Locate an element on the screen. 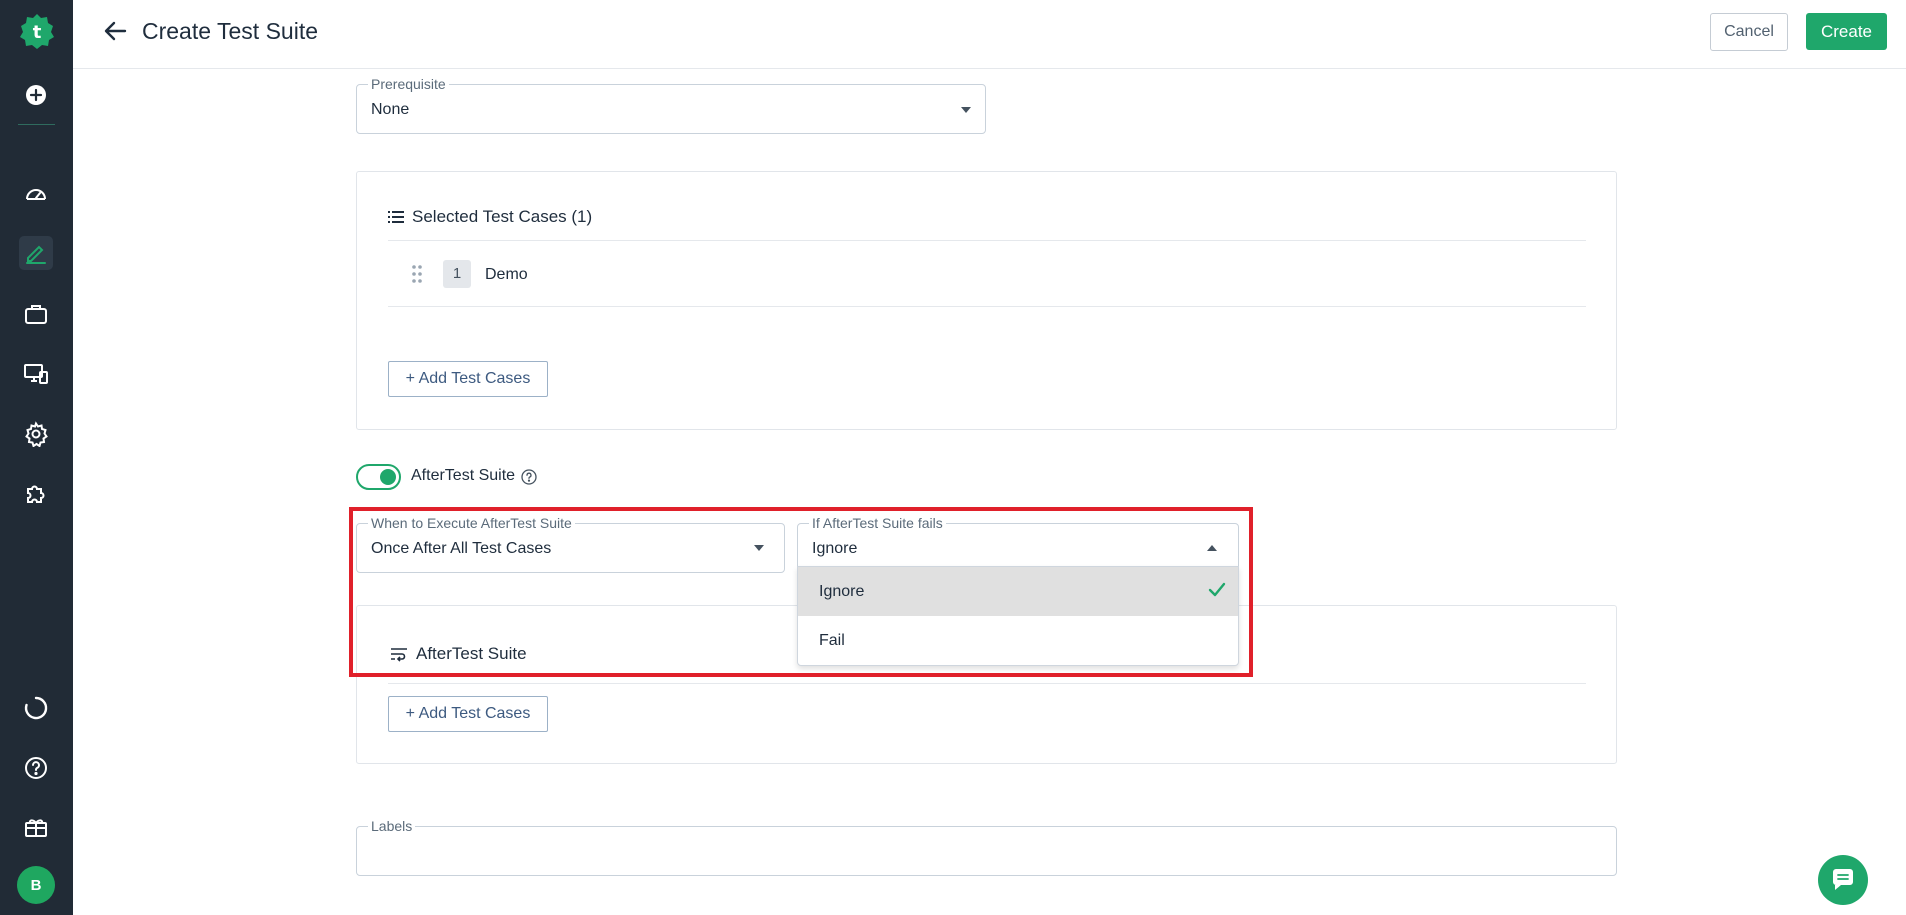 This screenshot has height=915, width=1906. toggle-knob is located at coordinates (388, 477).